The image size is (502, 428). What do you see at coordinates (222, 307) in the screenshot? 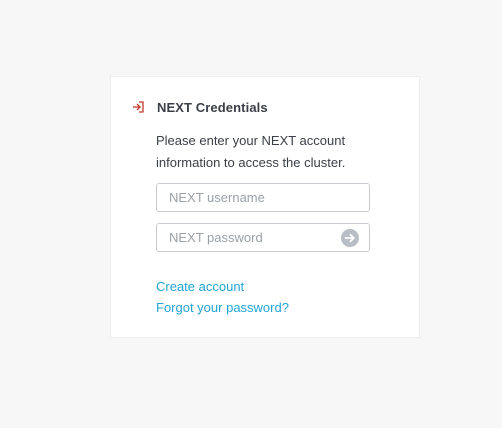
I see `forgot-password-link: Forgot your password?` at bounding box center [222, 307].